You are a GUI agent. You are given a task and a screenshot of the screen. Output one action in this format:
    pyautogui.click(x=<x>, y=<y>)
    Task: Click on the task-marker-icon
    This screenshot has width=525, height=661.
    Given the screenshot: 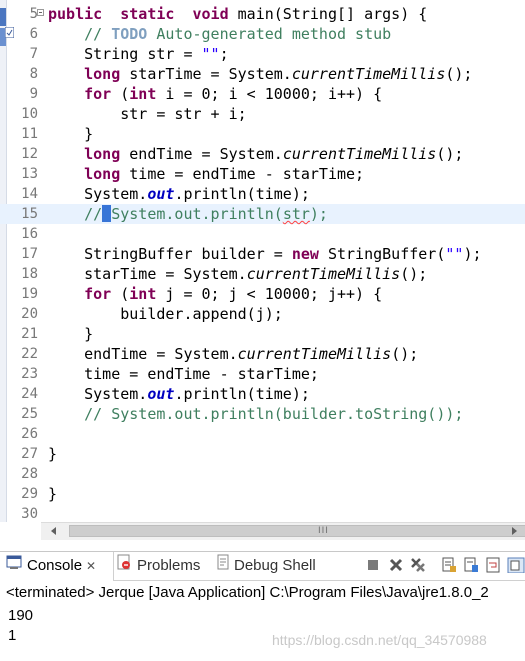 What is the action you would take?
    pyautogui.click(x=9, y=32)
    